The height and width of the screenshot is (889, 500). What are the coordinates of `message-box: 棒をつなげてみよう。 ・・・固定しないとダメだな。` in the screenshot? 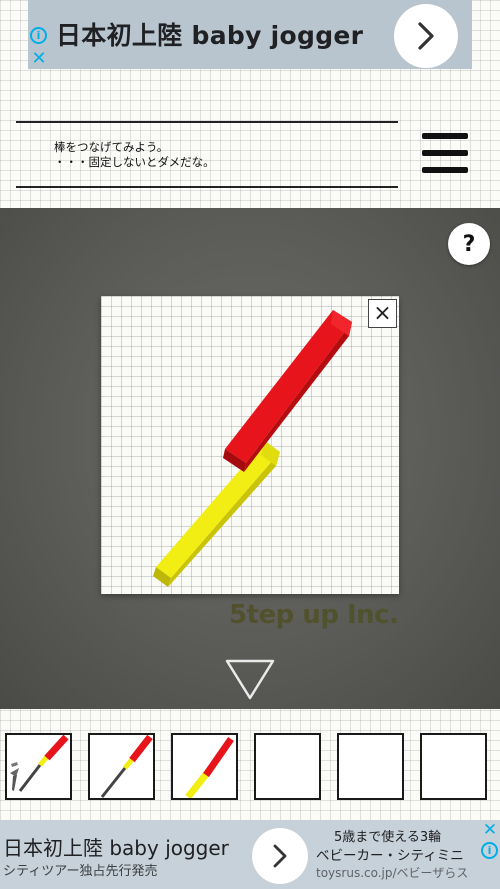 It's located at (134, 155).